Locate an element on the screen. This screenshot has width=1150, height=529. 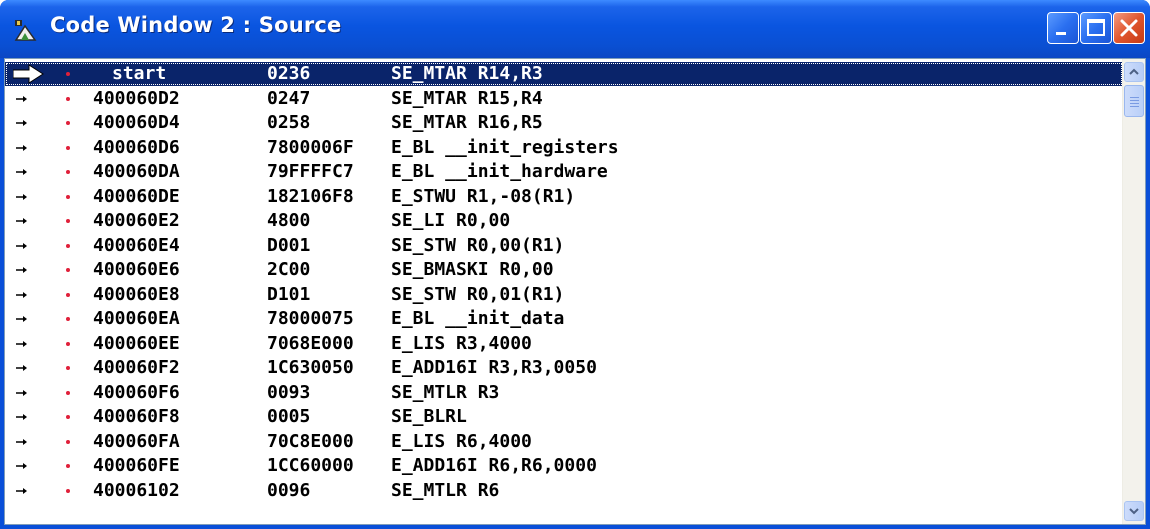
listing-row: 400060EA 78000075 E_BL __init_data is located at coordinates (564, 319).